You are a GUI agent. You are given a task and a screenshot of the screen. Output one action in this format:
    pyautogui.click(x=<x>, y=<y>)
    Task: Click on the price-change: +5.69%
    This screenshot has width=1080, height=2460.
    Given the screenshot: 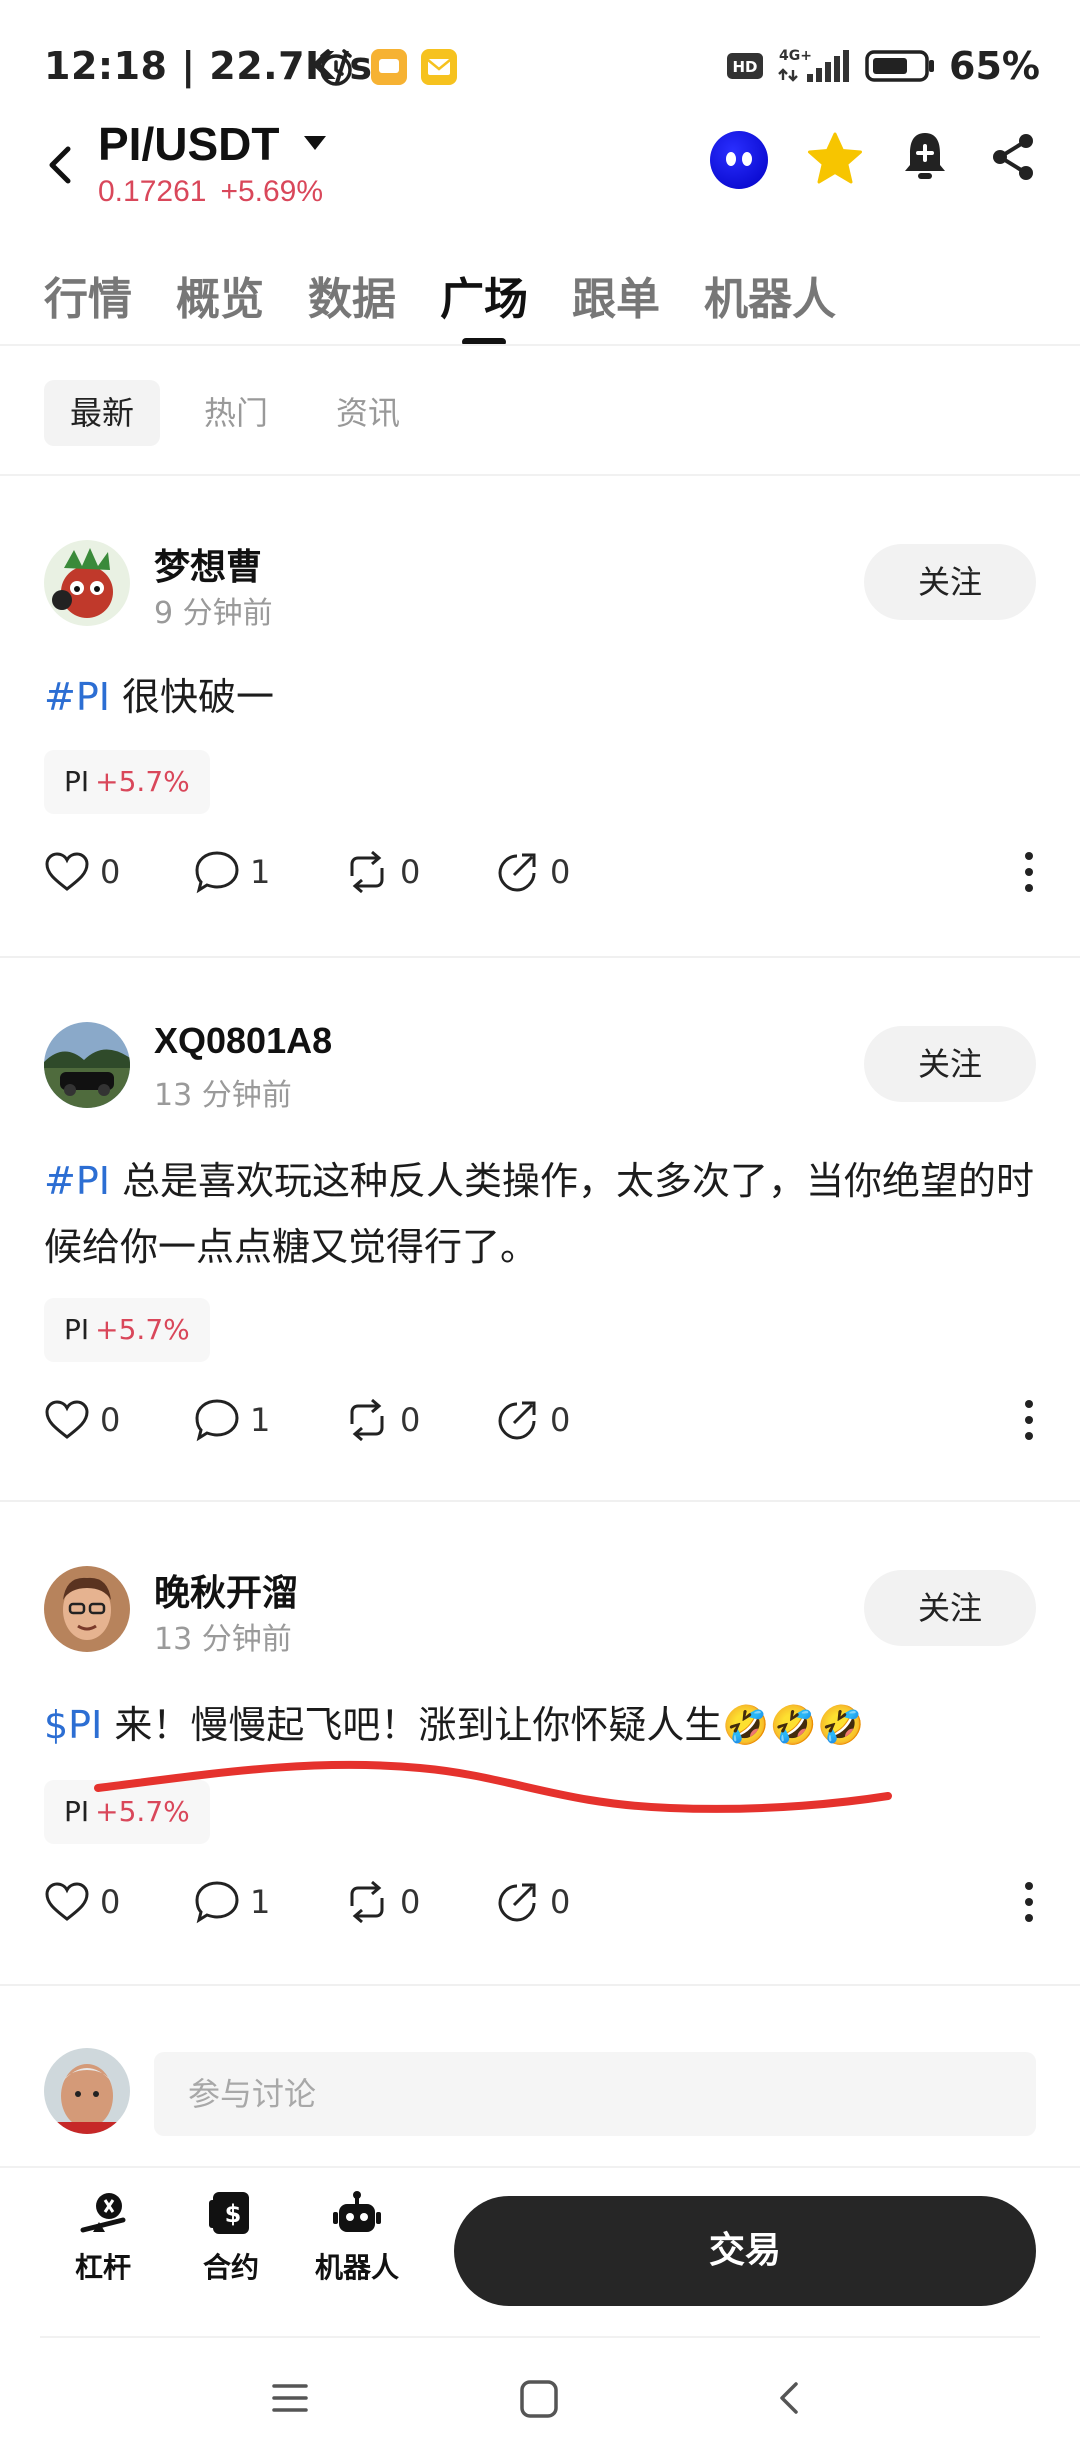 What is the action you would take?
    pyautogui.click(x=272, y=191)
    